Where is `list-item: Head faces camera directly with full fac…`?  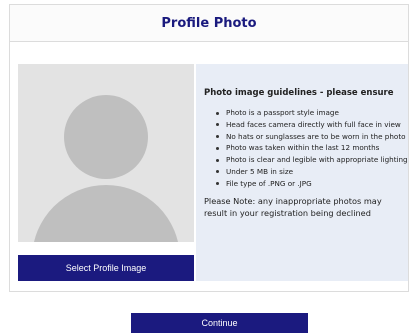 list-item: Head faces camera directly with full fac… is located at coordinates (312, 125).